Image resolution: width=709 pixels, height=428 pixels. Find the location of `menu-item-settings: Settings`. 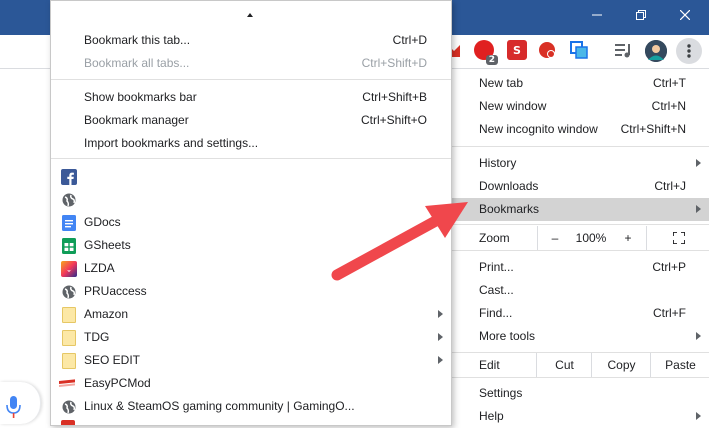

menu-item-settings: Settings is located at coordinates (580, 393).